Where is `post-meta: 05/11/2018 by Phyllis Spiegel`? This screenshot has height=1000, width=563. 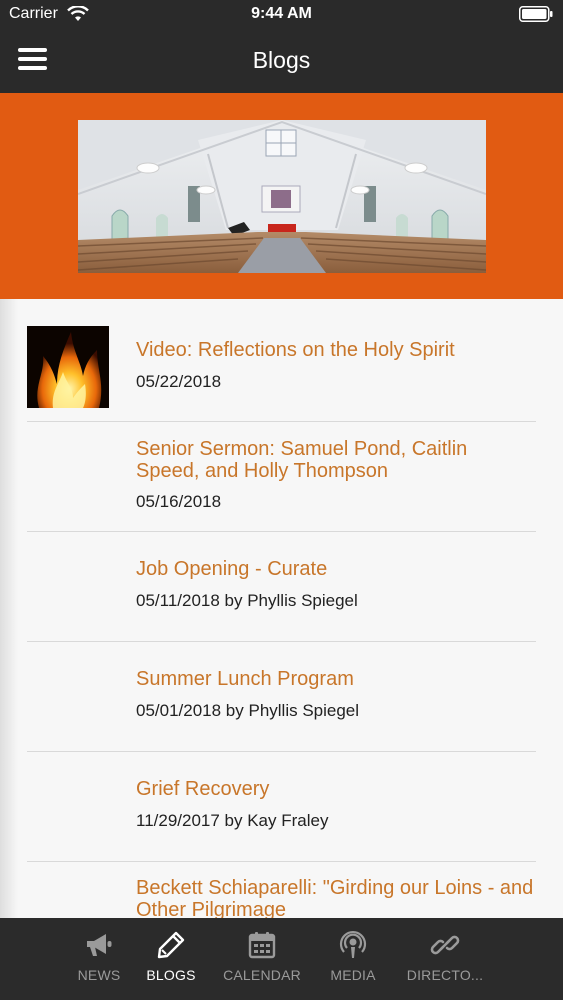
post-meta: 05/11/2018 by Phyllis Spiegel is located at coordinates (247, 600).